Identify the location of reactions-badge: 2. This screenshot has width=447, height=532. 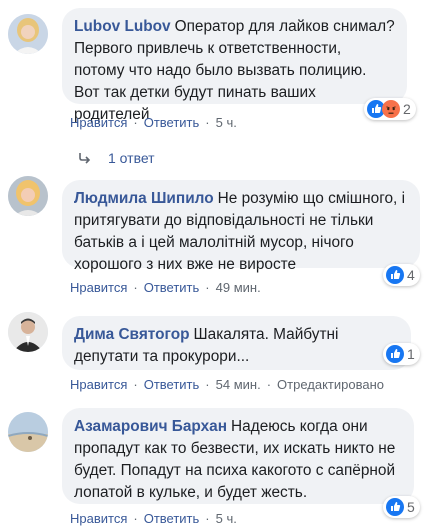
(390, 109).